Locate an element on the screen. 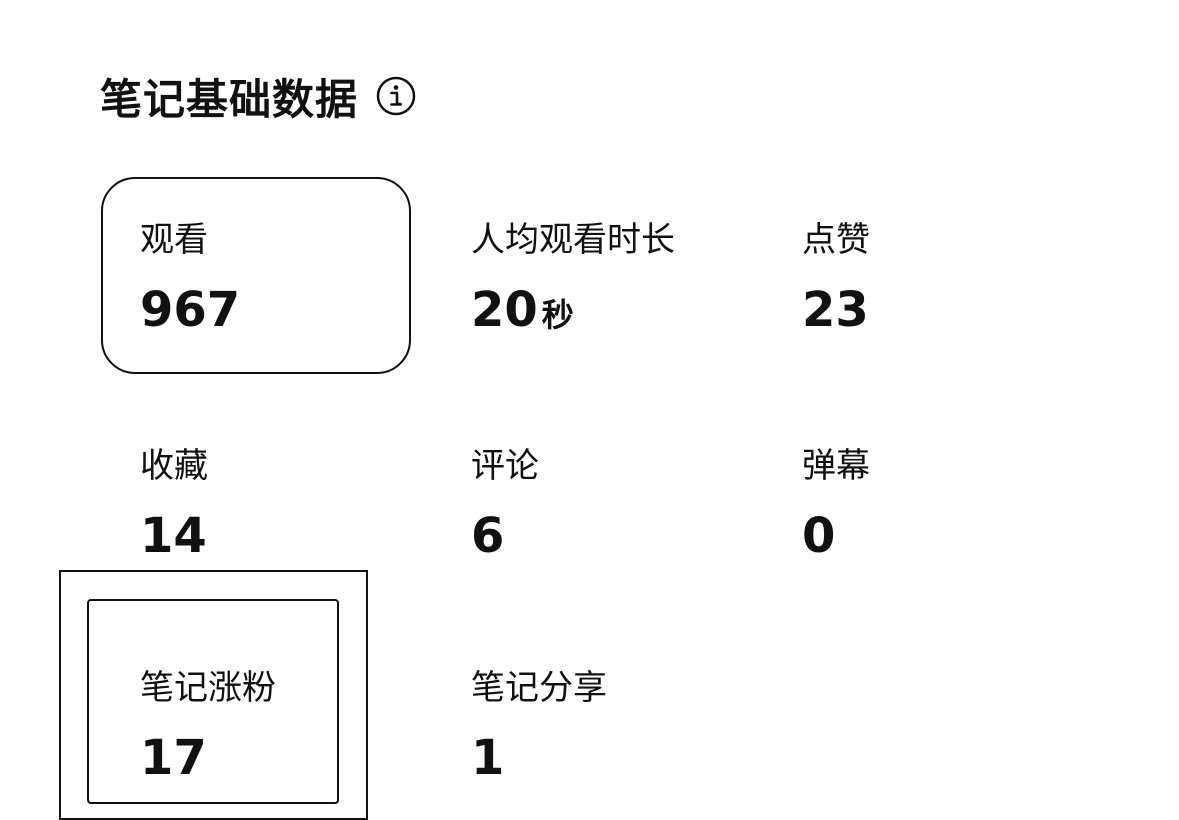 The image size is (1179, 820). stat-danmaku: 弹幕 0 is located at coordinates (932, 504).